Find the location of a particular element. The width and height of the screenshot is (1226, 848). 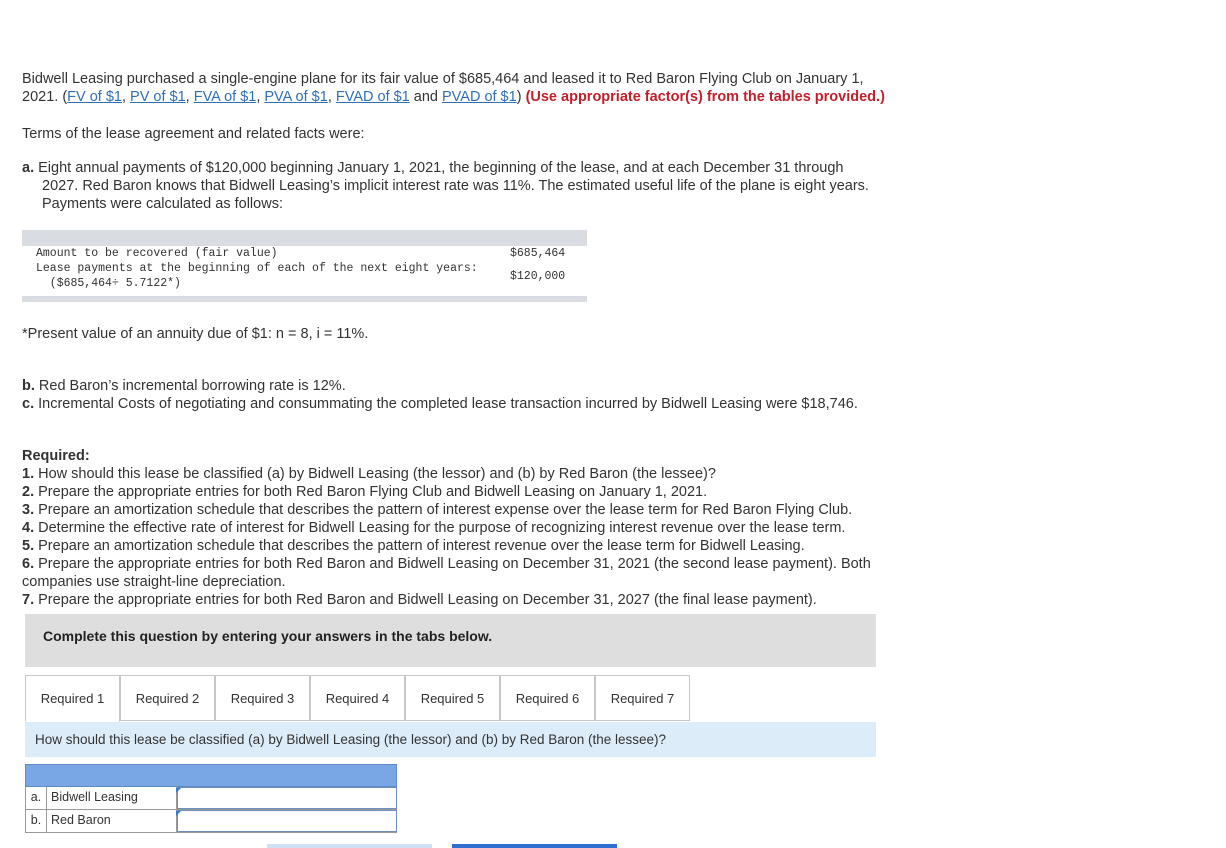

fact-a-letter: a. is located at coordinates (28, 168).